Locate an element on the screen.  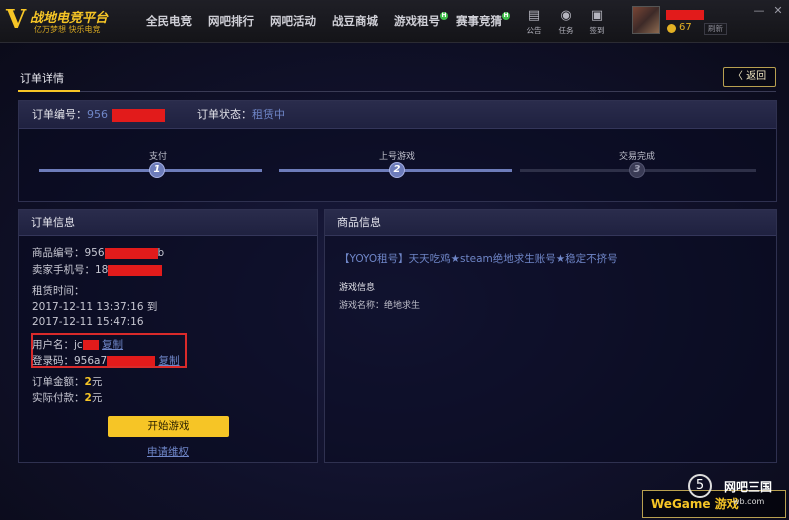
nav-item-cafe-ranking: 网吧排行 is located at coordinates (231, 21).